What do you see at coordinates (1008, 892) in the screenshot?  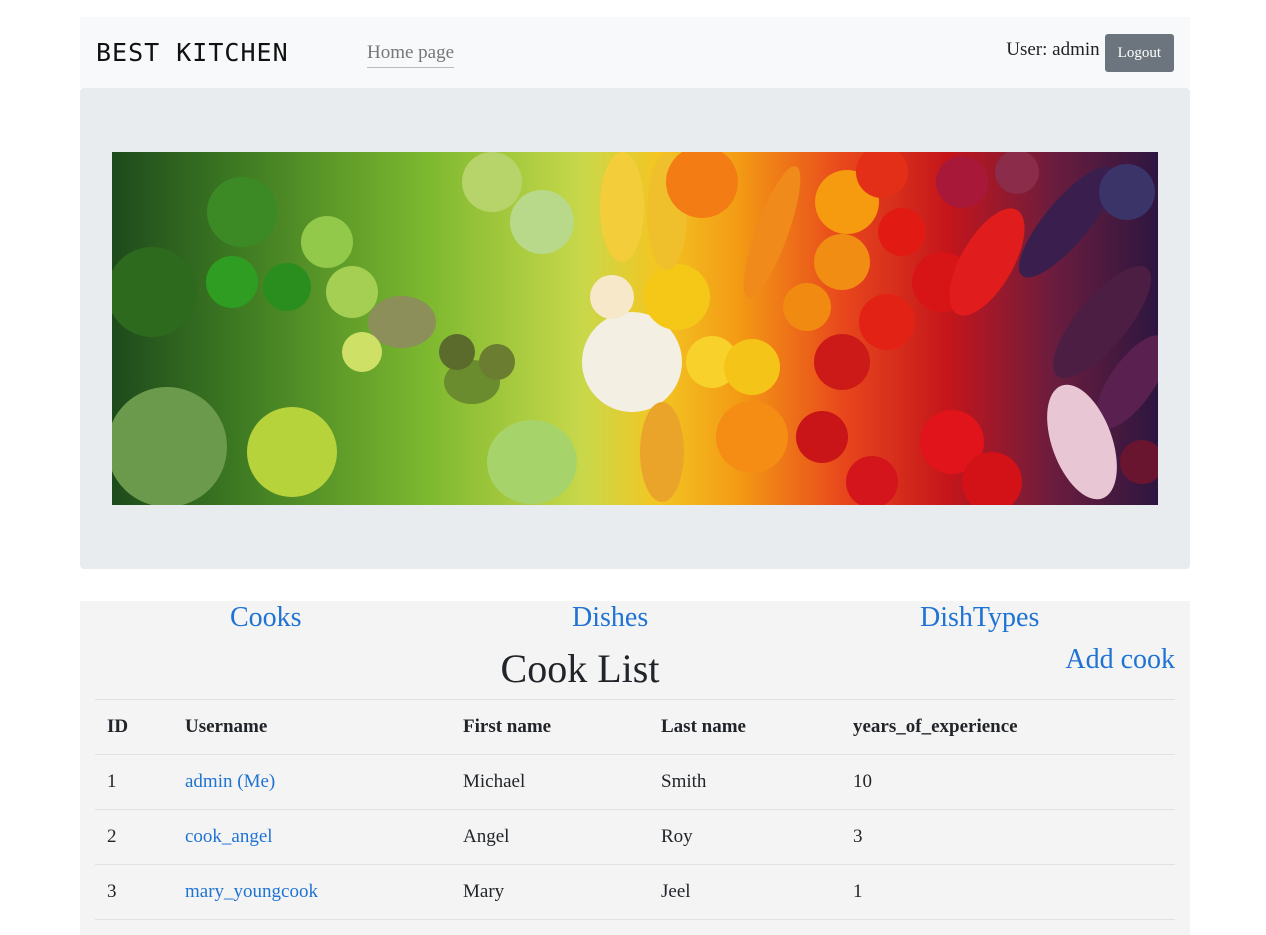 I see `cell-years: 1` at bounding box center [1008, 892].